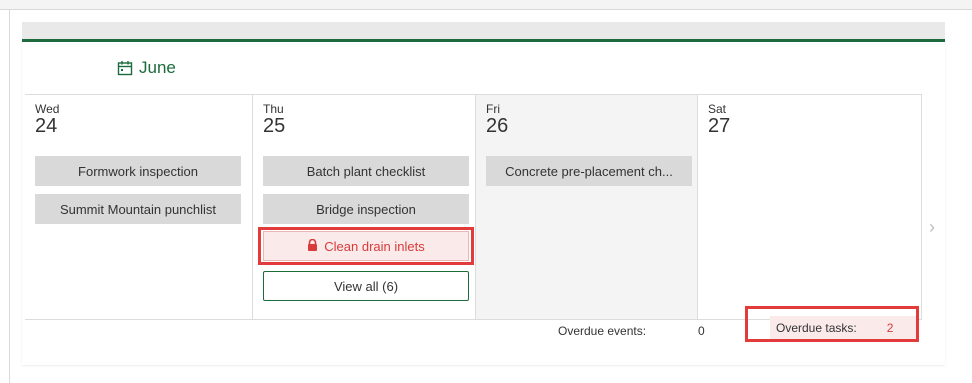 The height and width of the screenshot is (383, 972). Describe the element at coordinates (717, 109) in the screenshot. I see `day-of-week: Sat` at that location.